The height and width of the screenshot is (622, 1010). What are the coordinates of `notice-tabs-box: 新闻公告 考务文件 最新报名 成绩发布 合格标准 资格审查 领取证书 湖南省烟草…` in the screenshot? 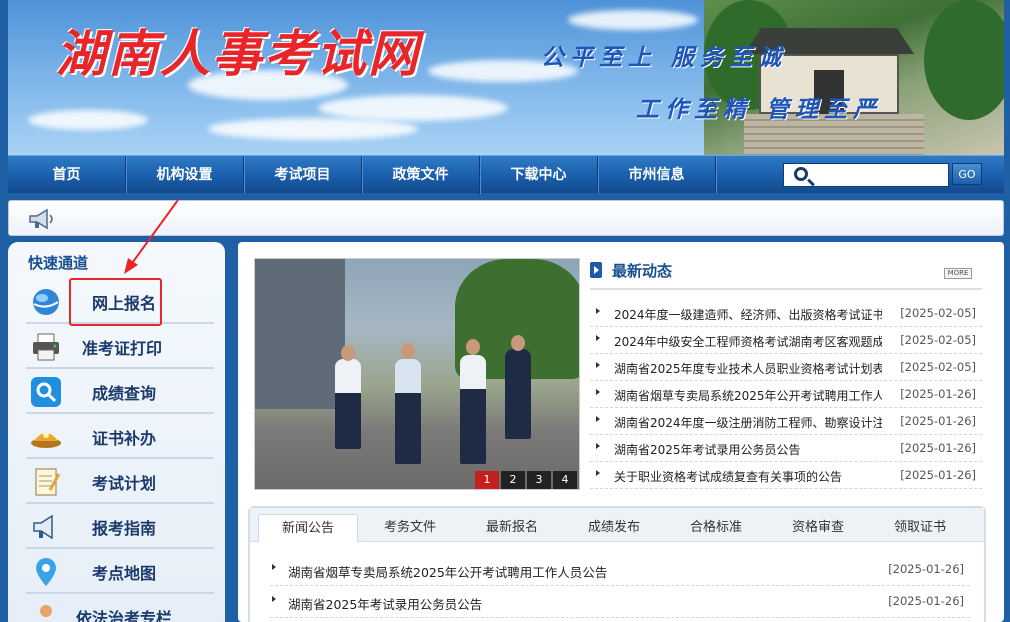 It's located at (617, 564).